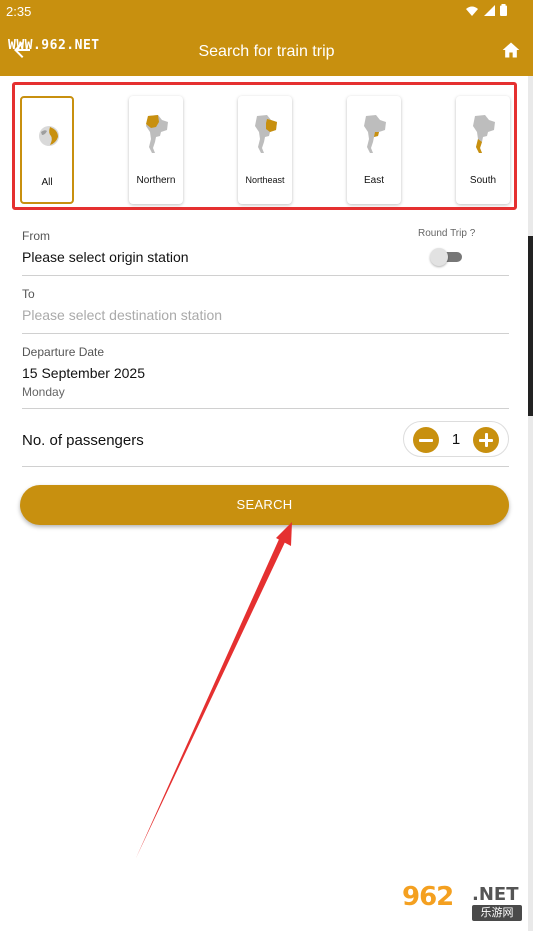 The image size is (533, 931). I want to click on app-bar: WWW.962.NET Search for train trip, so click(266, 50).